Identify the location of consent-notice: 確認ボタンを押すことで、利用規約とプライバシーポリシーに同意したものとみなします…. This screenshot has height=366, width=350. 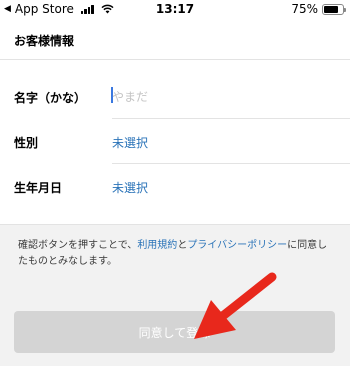
(177, 254).